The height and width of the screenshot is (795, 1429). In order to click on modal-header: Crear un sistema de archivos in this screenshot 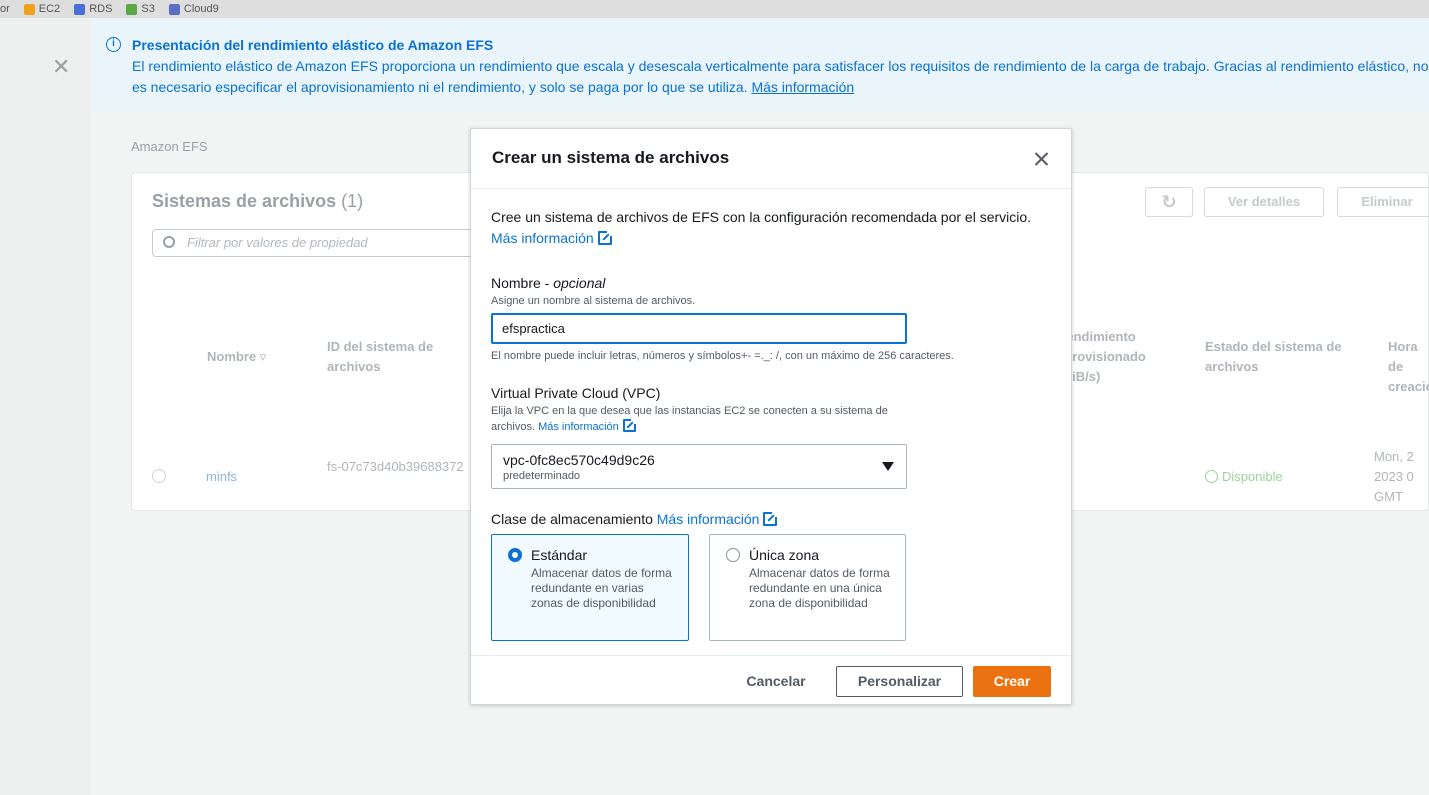, I will do `click(771, 159)`.